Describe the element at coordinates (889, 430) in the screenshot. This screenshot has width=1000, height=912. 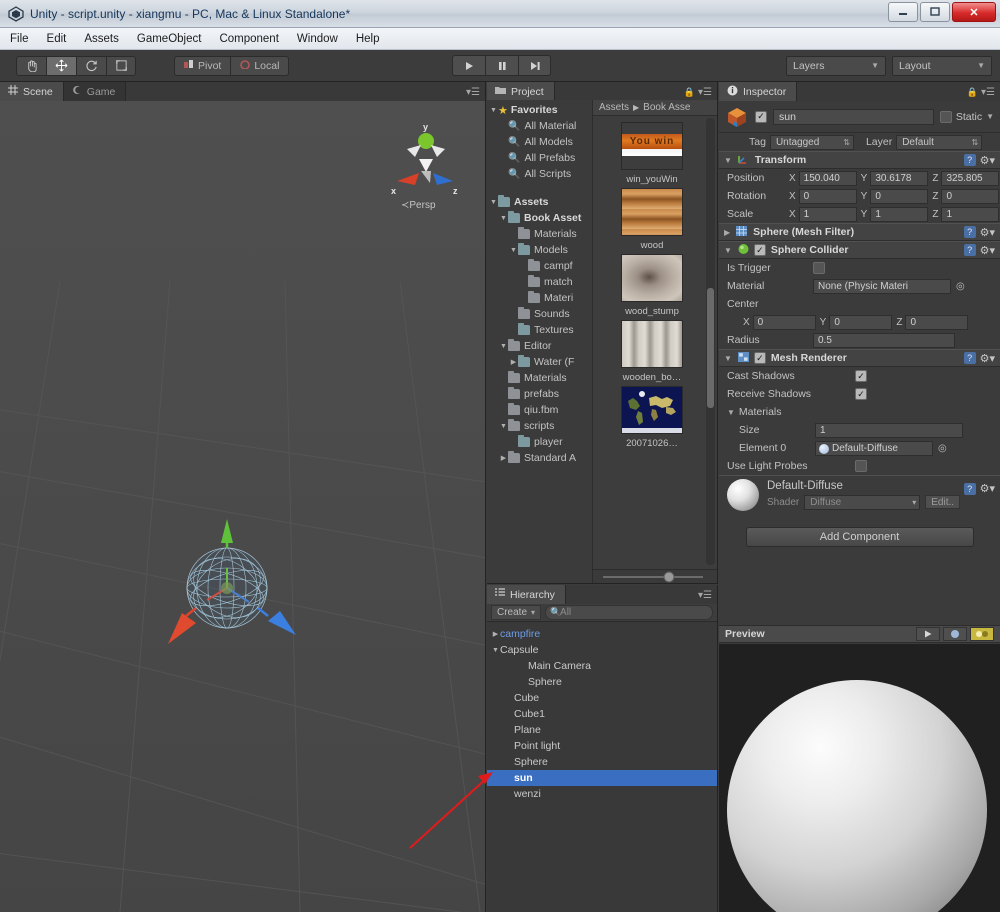
I see `materials-size-field: 1` at that location.